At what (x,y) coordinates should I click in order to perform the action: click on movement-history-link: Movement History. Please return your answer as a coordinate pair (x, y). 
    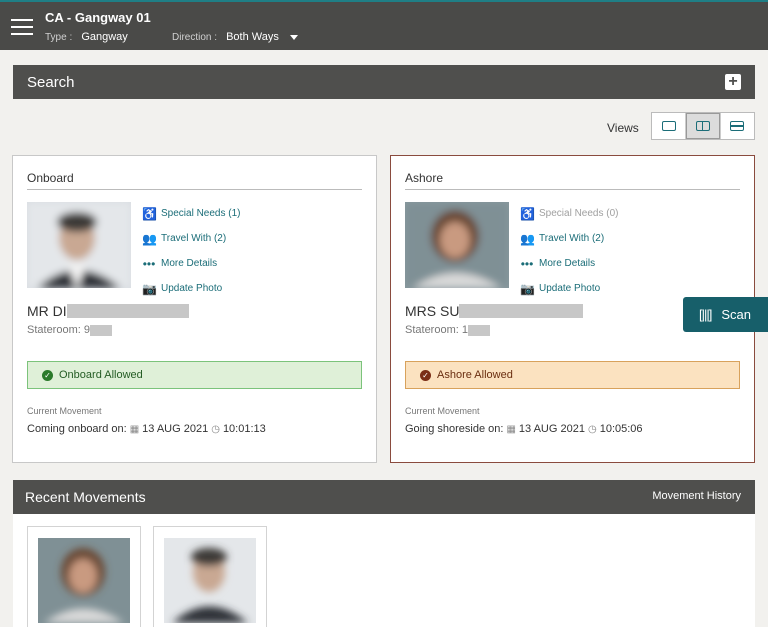
    Looking at the image, I should click on (696, 496).